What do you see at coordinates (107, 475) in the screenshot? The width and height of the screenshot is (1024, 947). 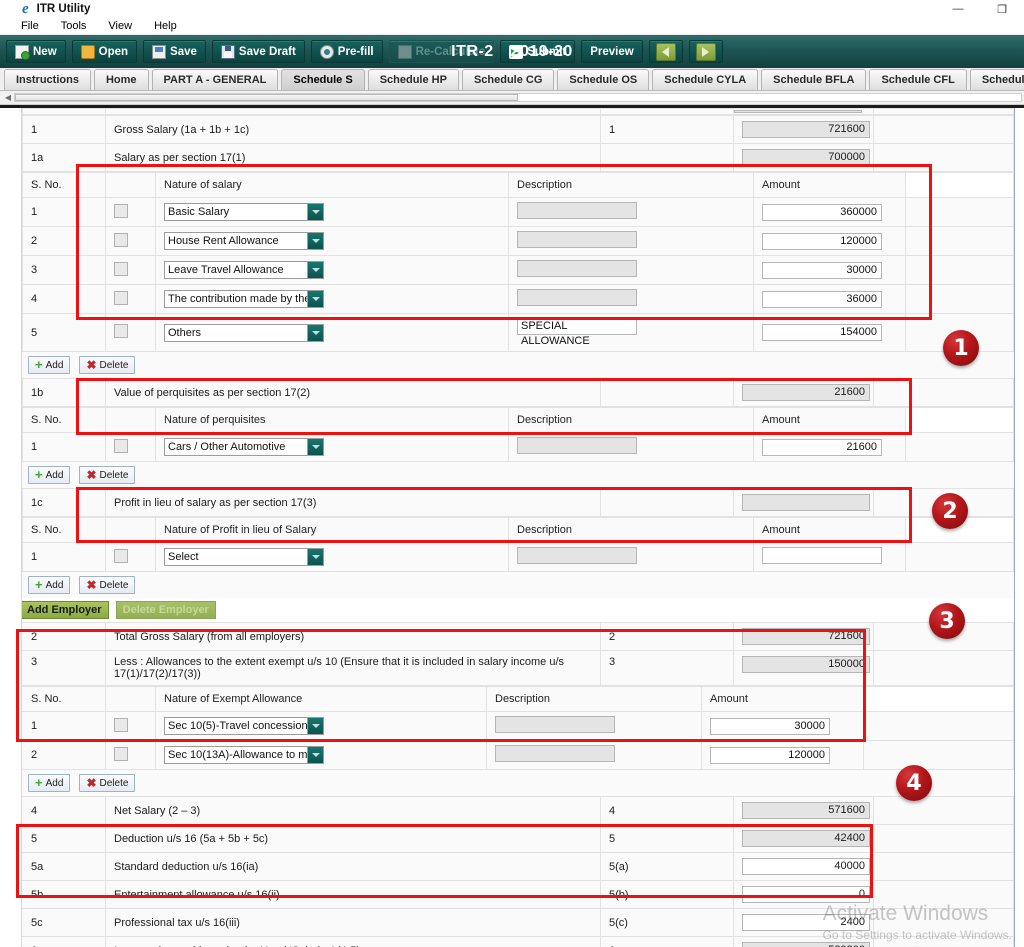 I see `delete-perquisite-row-button: ✖ Delete` at bounding box center [107, 475].